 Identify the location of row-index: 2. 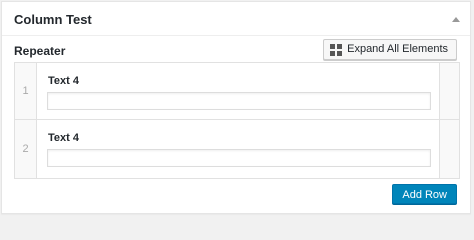
(25, 149).